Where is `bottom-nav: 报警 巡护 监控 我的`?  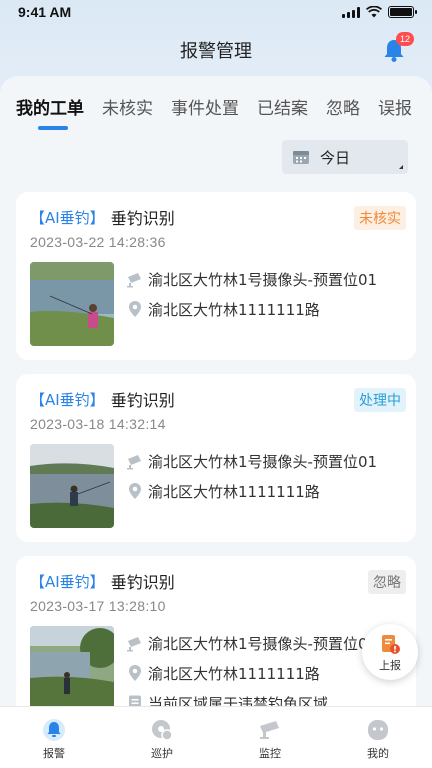 bottom-nav: 报警 巡护 监控 我的 is located at coordinates (216, 737).